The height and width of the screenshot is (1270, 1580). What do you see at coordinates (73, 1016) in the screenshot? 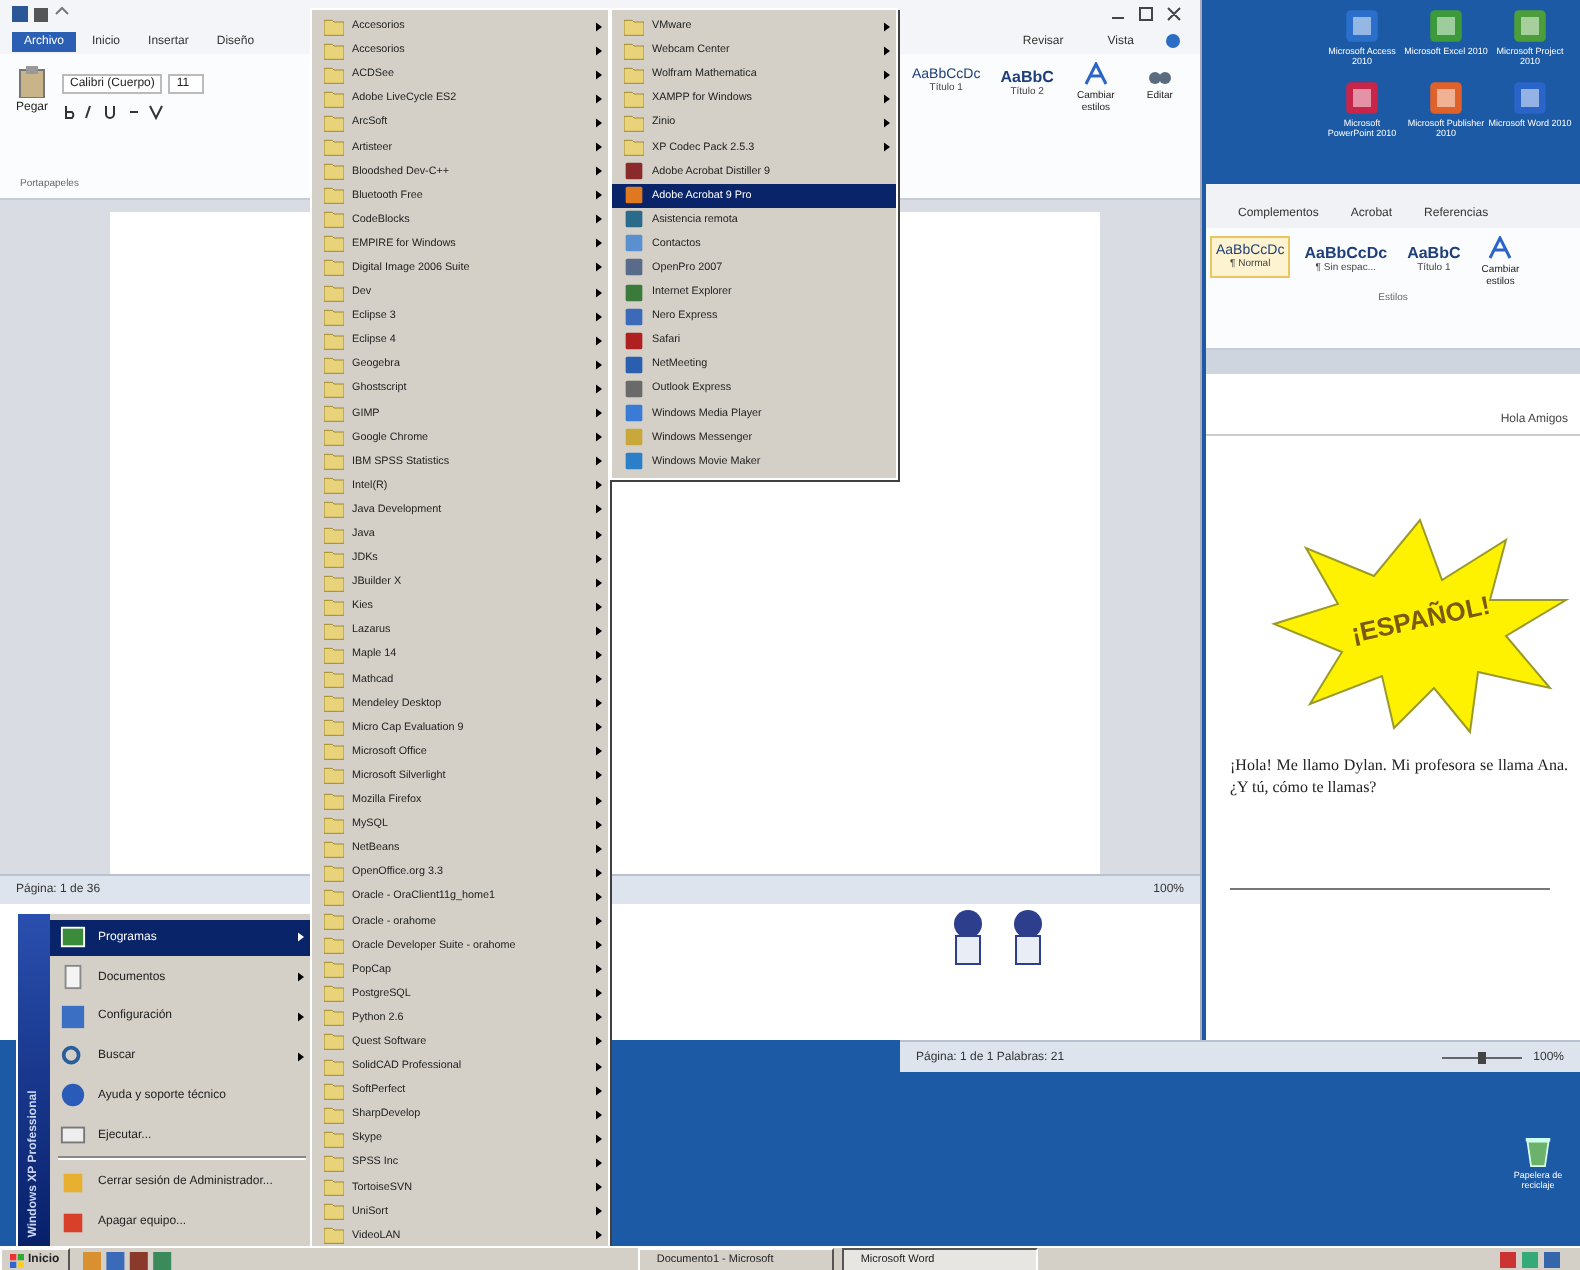
I see `control-panel-icon` at bounding box center [73, 1016].